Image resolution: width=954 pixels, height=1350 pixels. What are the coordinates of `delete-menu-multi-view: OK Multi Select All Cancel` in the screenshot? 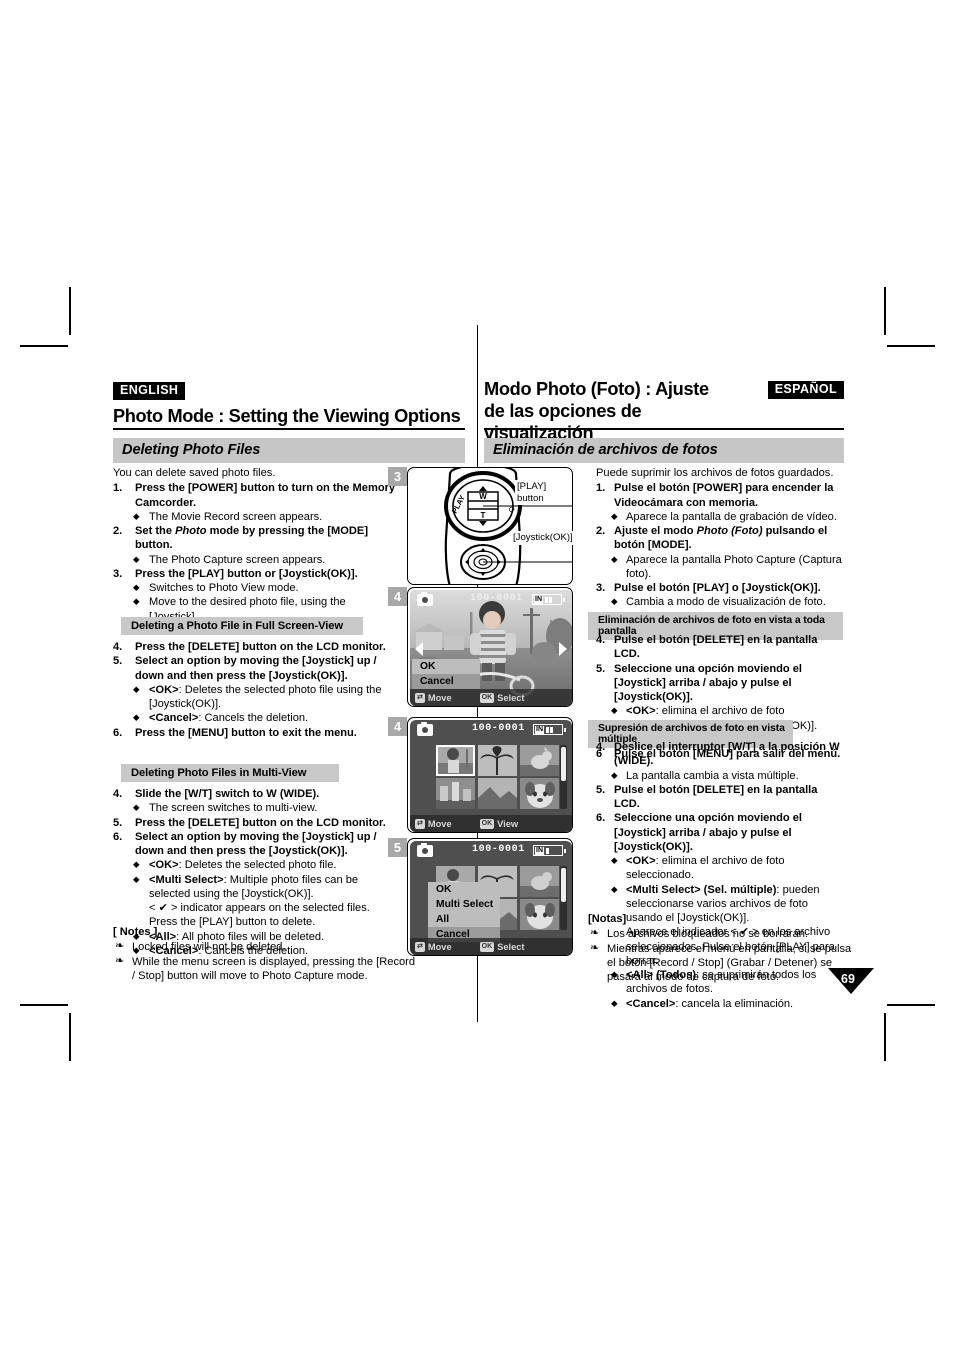 It's located at (464, 912).